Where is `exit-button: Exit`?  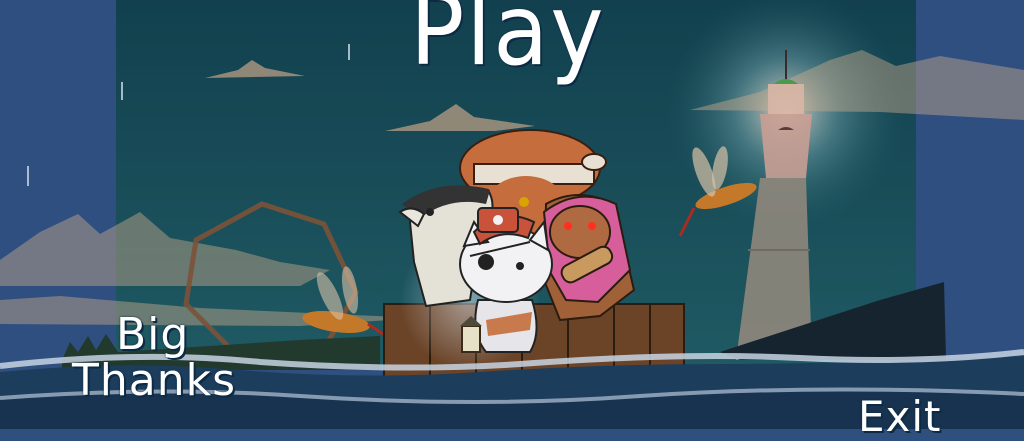 exit-button: Exit is located at coordinates (900, 417).